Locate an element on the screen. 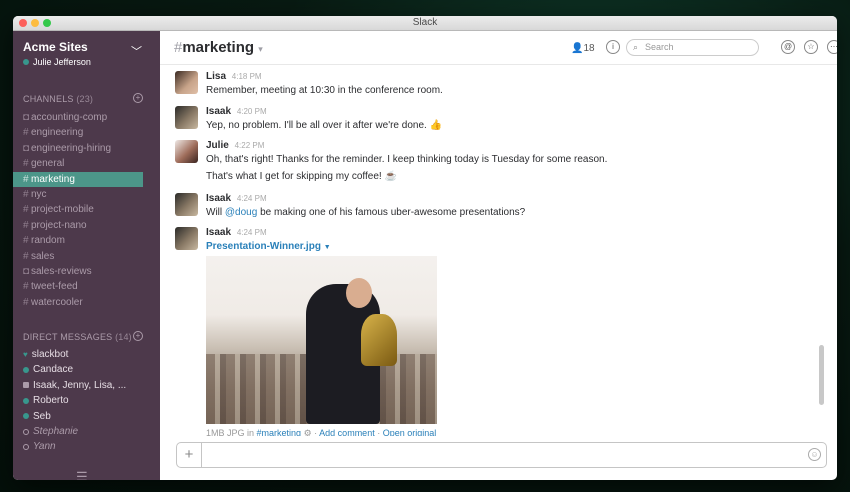 This screenshot has width=850, height=492. open-original-link: Open original is located at coordinates (410, 432).